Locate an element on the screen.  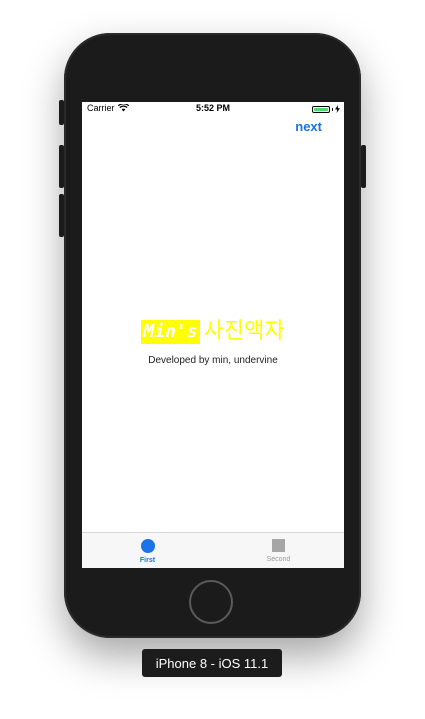
battery-level is located at coordinates (320, 109).